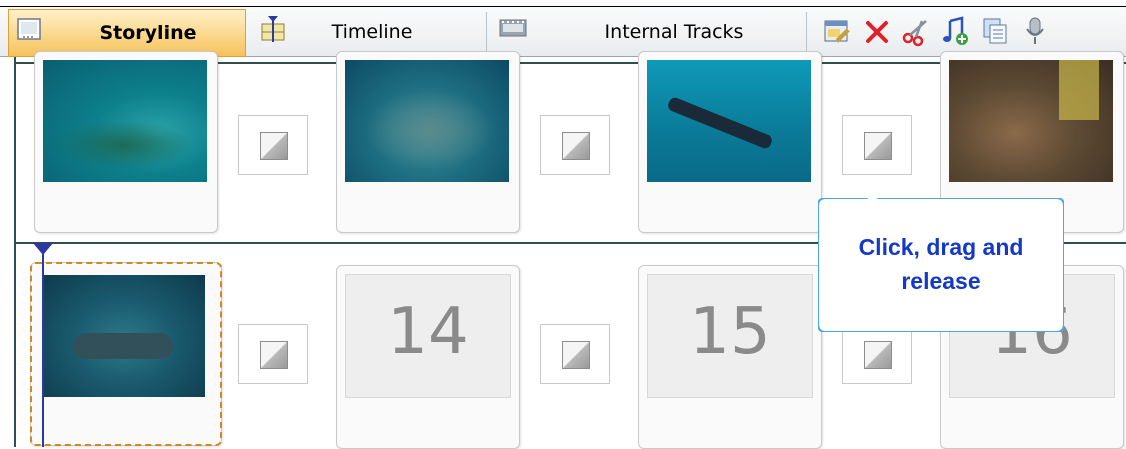 This screenshot has height=449, width=1126. Describe the element at coordinates (915, 31) in the screenshot. I see `cut-icon` at that location.